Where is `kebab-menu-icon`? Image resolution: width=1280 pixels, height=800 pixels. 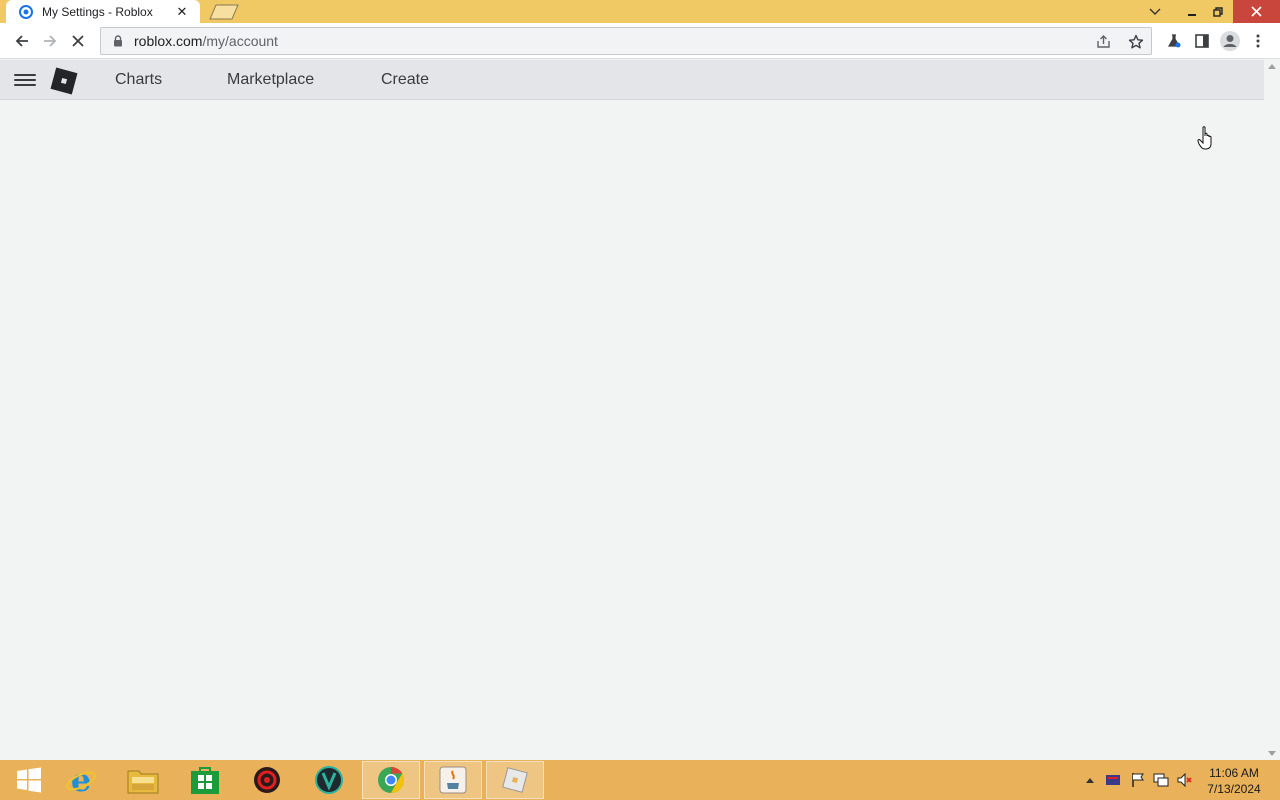
kebab-menu-icon is located at coordinates (1258, 41).